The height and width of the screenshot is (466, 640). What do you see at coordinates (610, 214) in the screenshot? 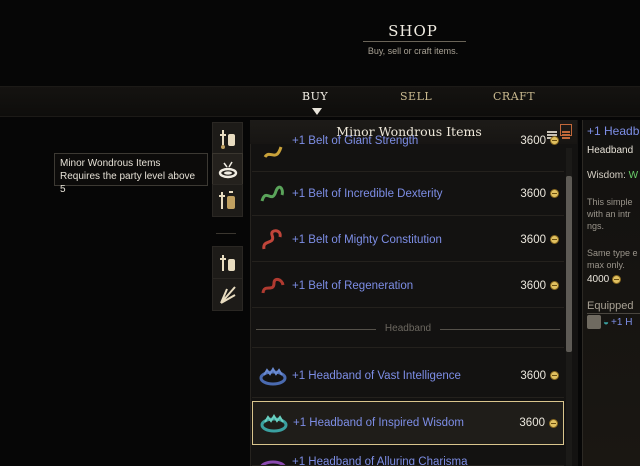
I see `detail-description: This simple with an intr ngs.` at bounding box center [610, 214].